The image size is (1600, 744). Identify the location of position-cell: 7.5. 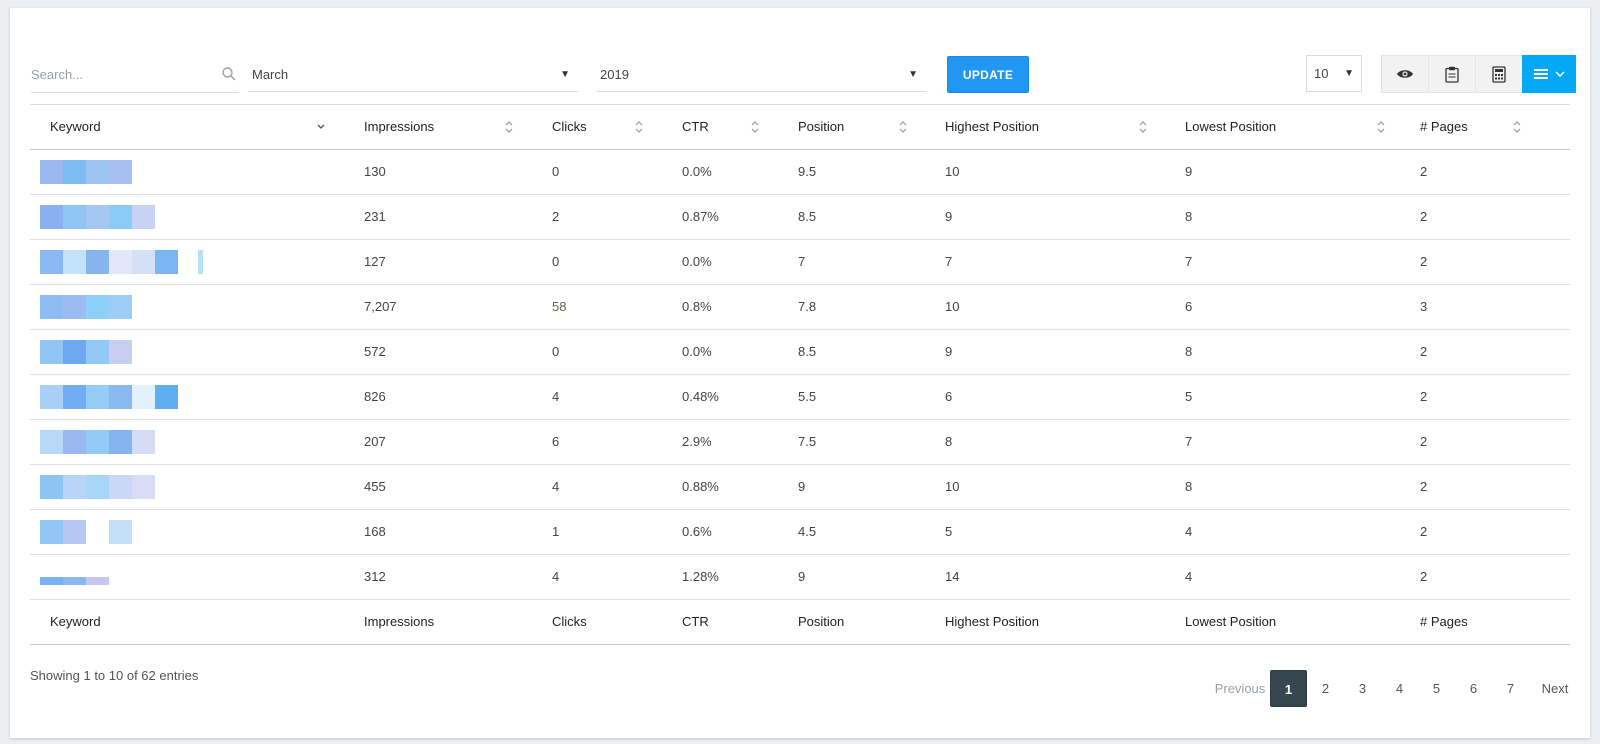
(807, 441).